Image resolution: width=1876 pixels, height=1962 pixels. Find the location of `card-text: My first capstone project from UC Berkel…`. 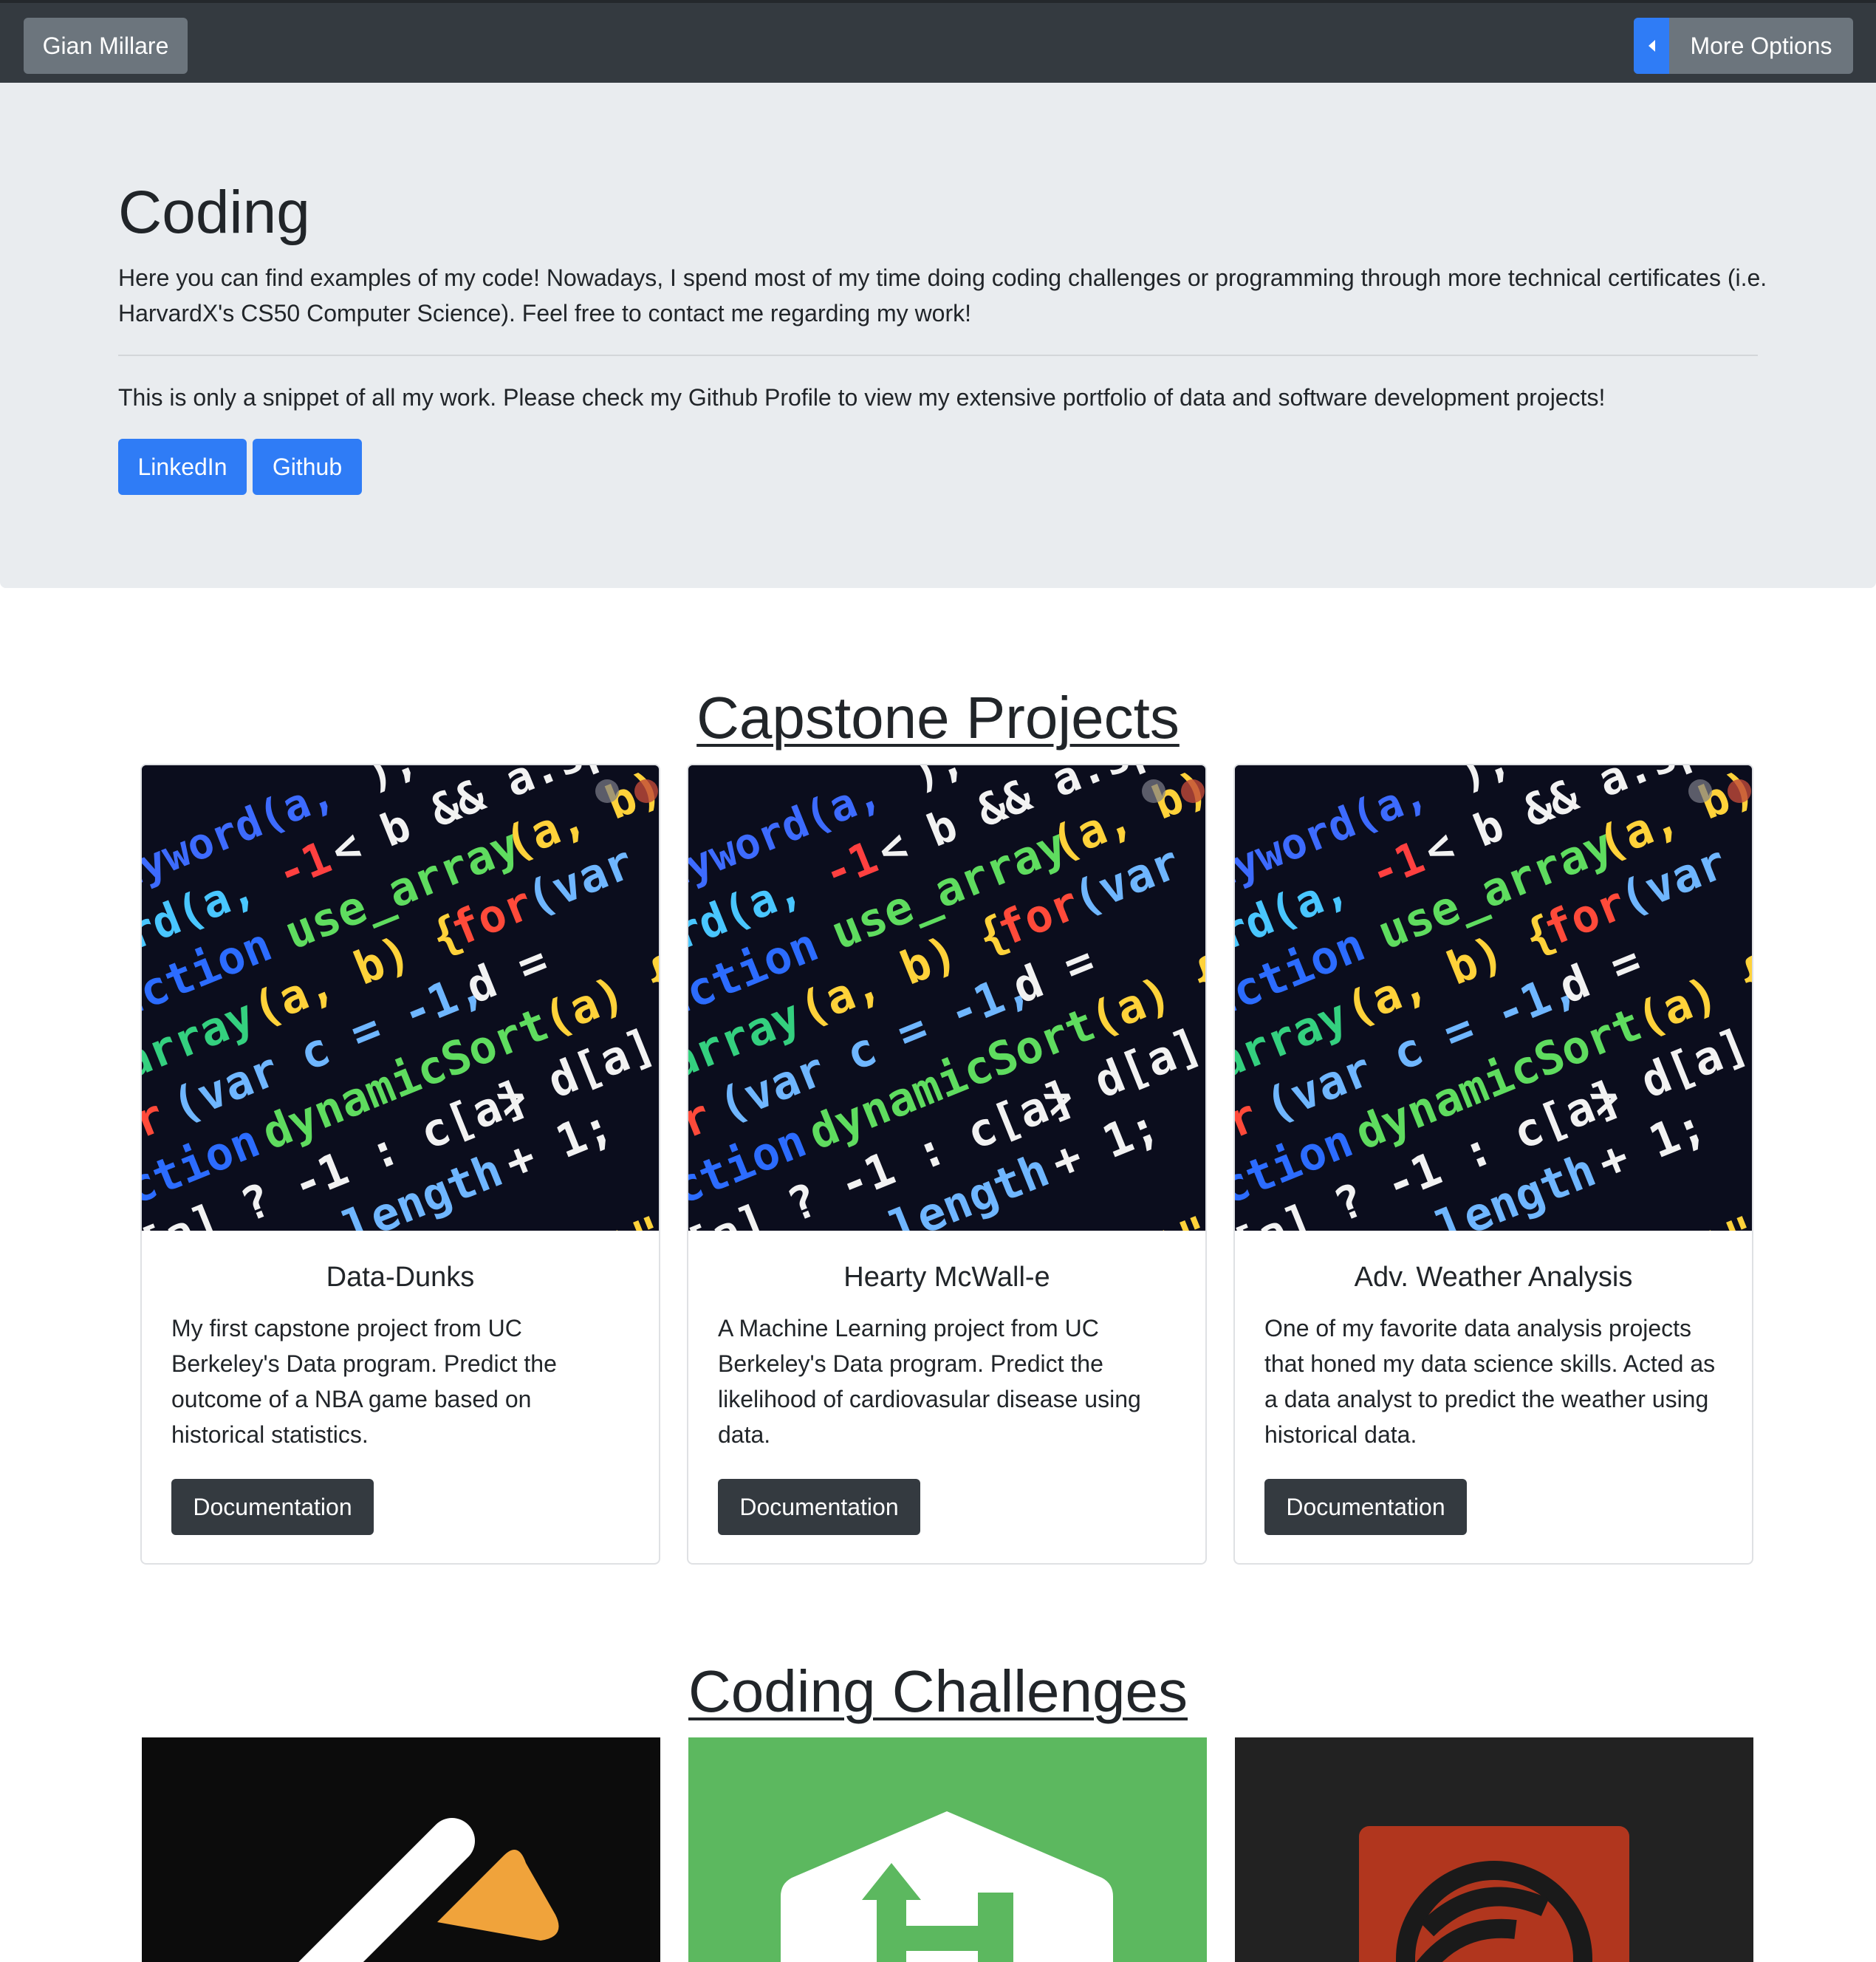

card-text: My first capstone project from UC Berkel… is located at coordinates (364, 1381).